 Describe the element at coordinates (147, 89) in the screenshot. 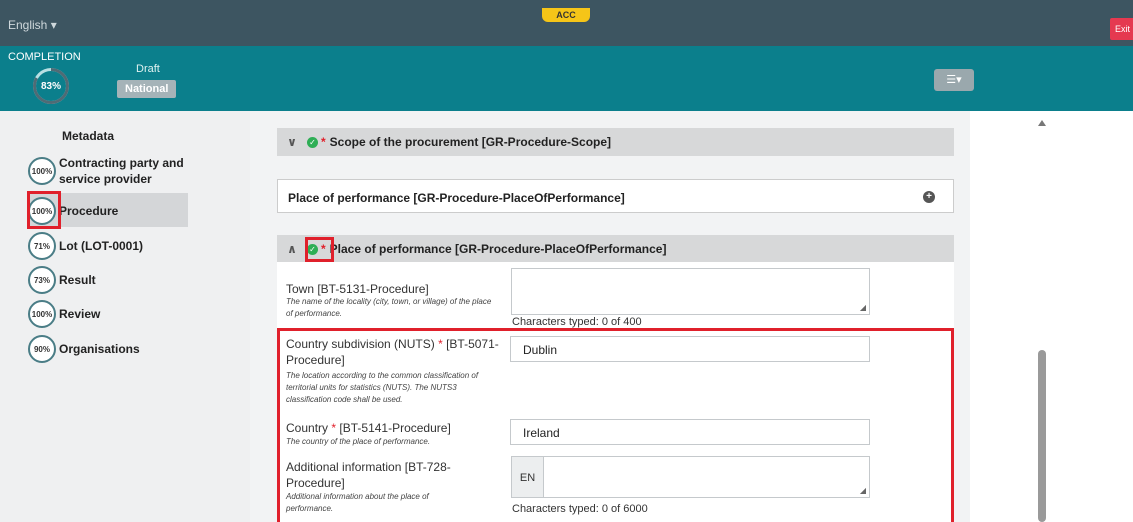

I see `scope-badge: National` at that location.